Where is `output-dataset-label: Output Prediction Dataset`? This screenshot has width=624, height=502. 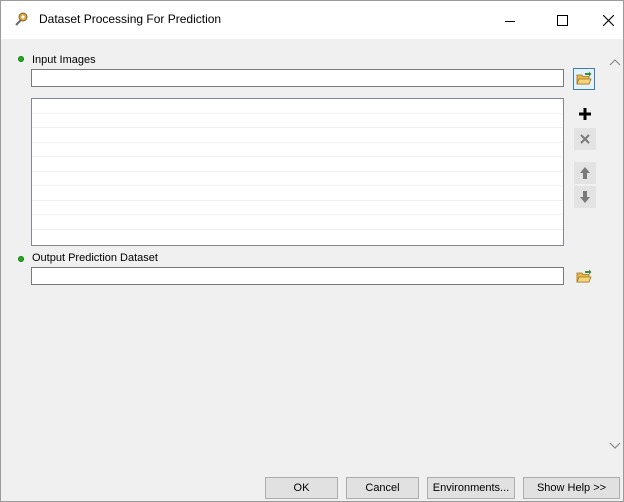 output-dataset-label: Output Prediction Dataset is located at coordinates (95, 258).